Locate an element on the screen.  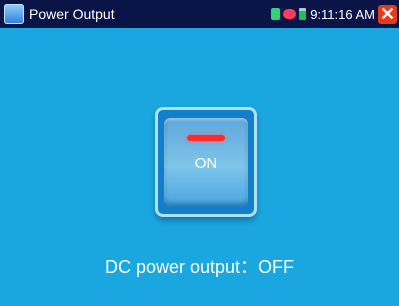
status-area: 9:11:16 AM ✕ is located at coordinates (335, 14).